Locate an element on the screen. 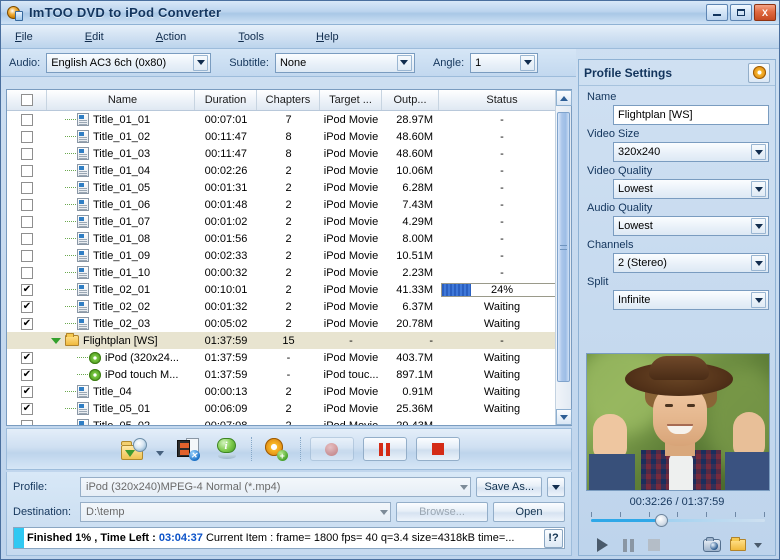 Image resolution: width=780 pixels, height=560 pixels. audio-quality-select: Lowest is located at coordinates (691, 226).